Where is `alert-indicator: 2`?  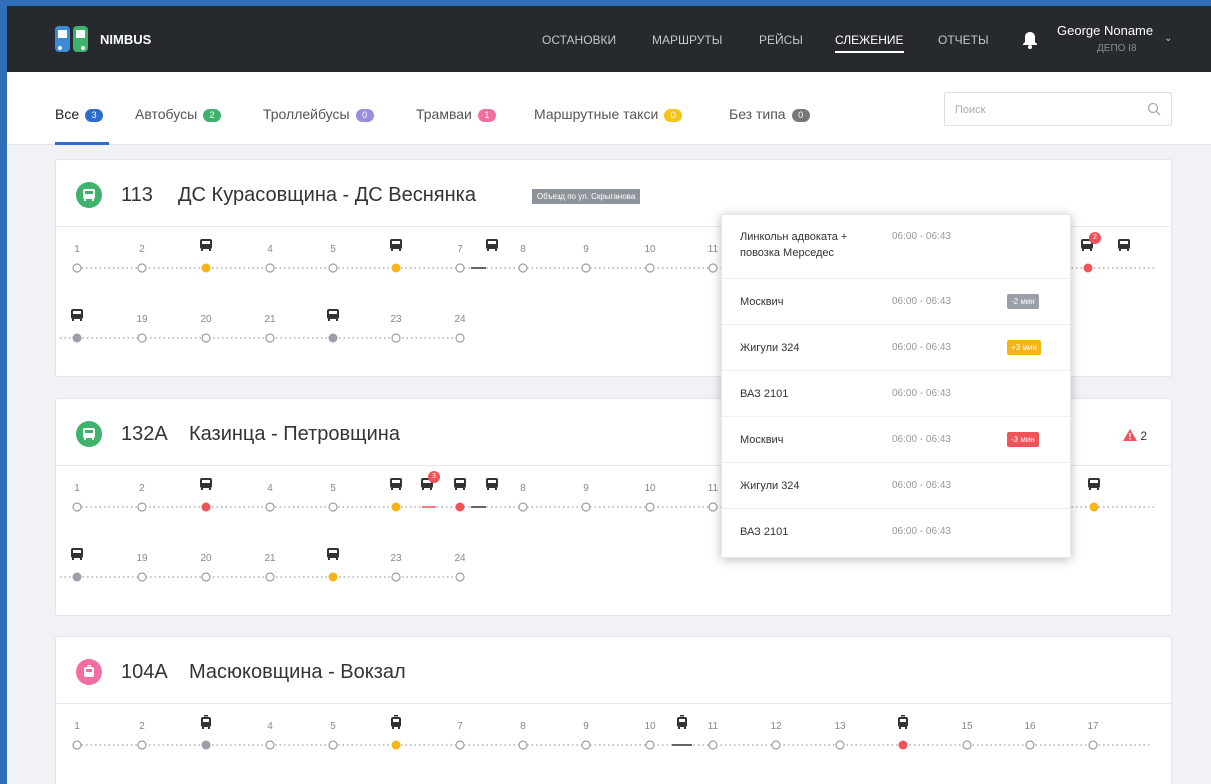 alert-indicator: 2 is located at coordinates (1135, 436).